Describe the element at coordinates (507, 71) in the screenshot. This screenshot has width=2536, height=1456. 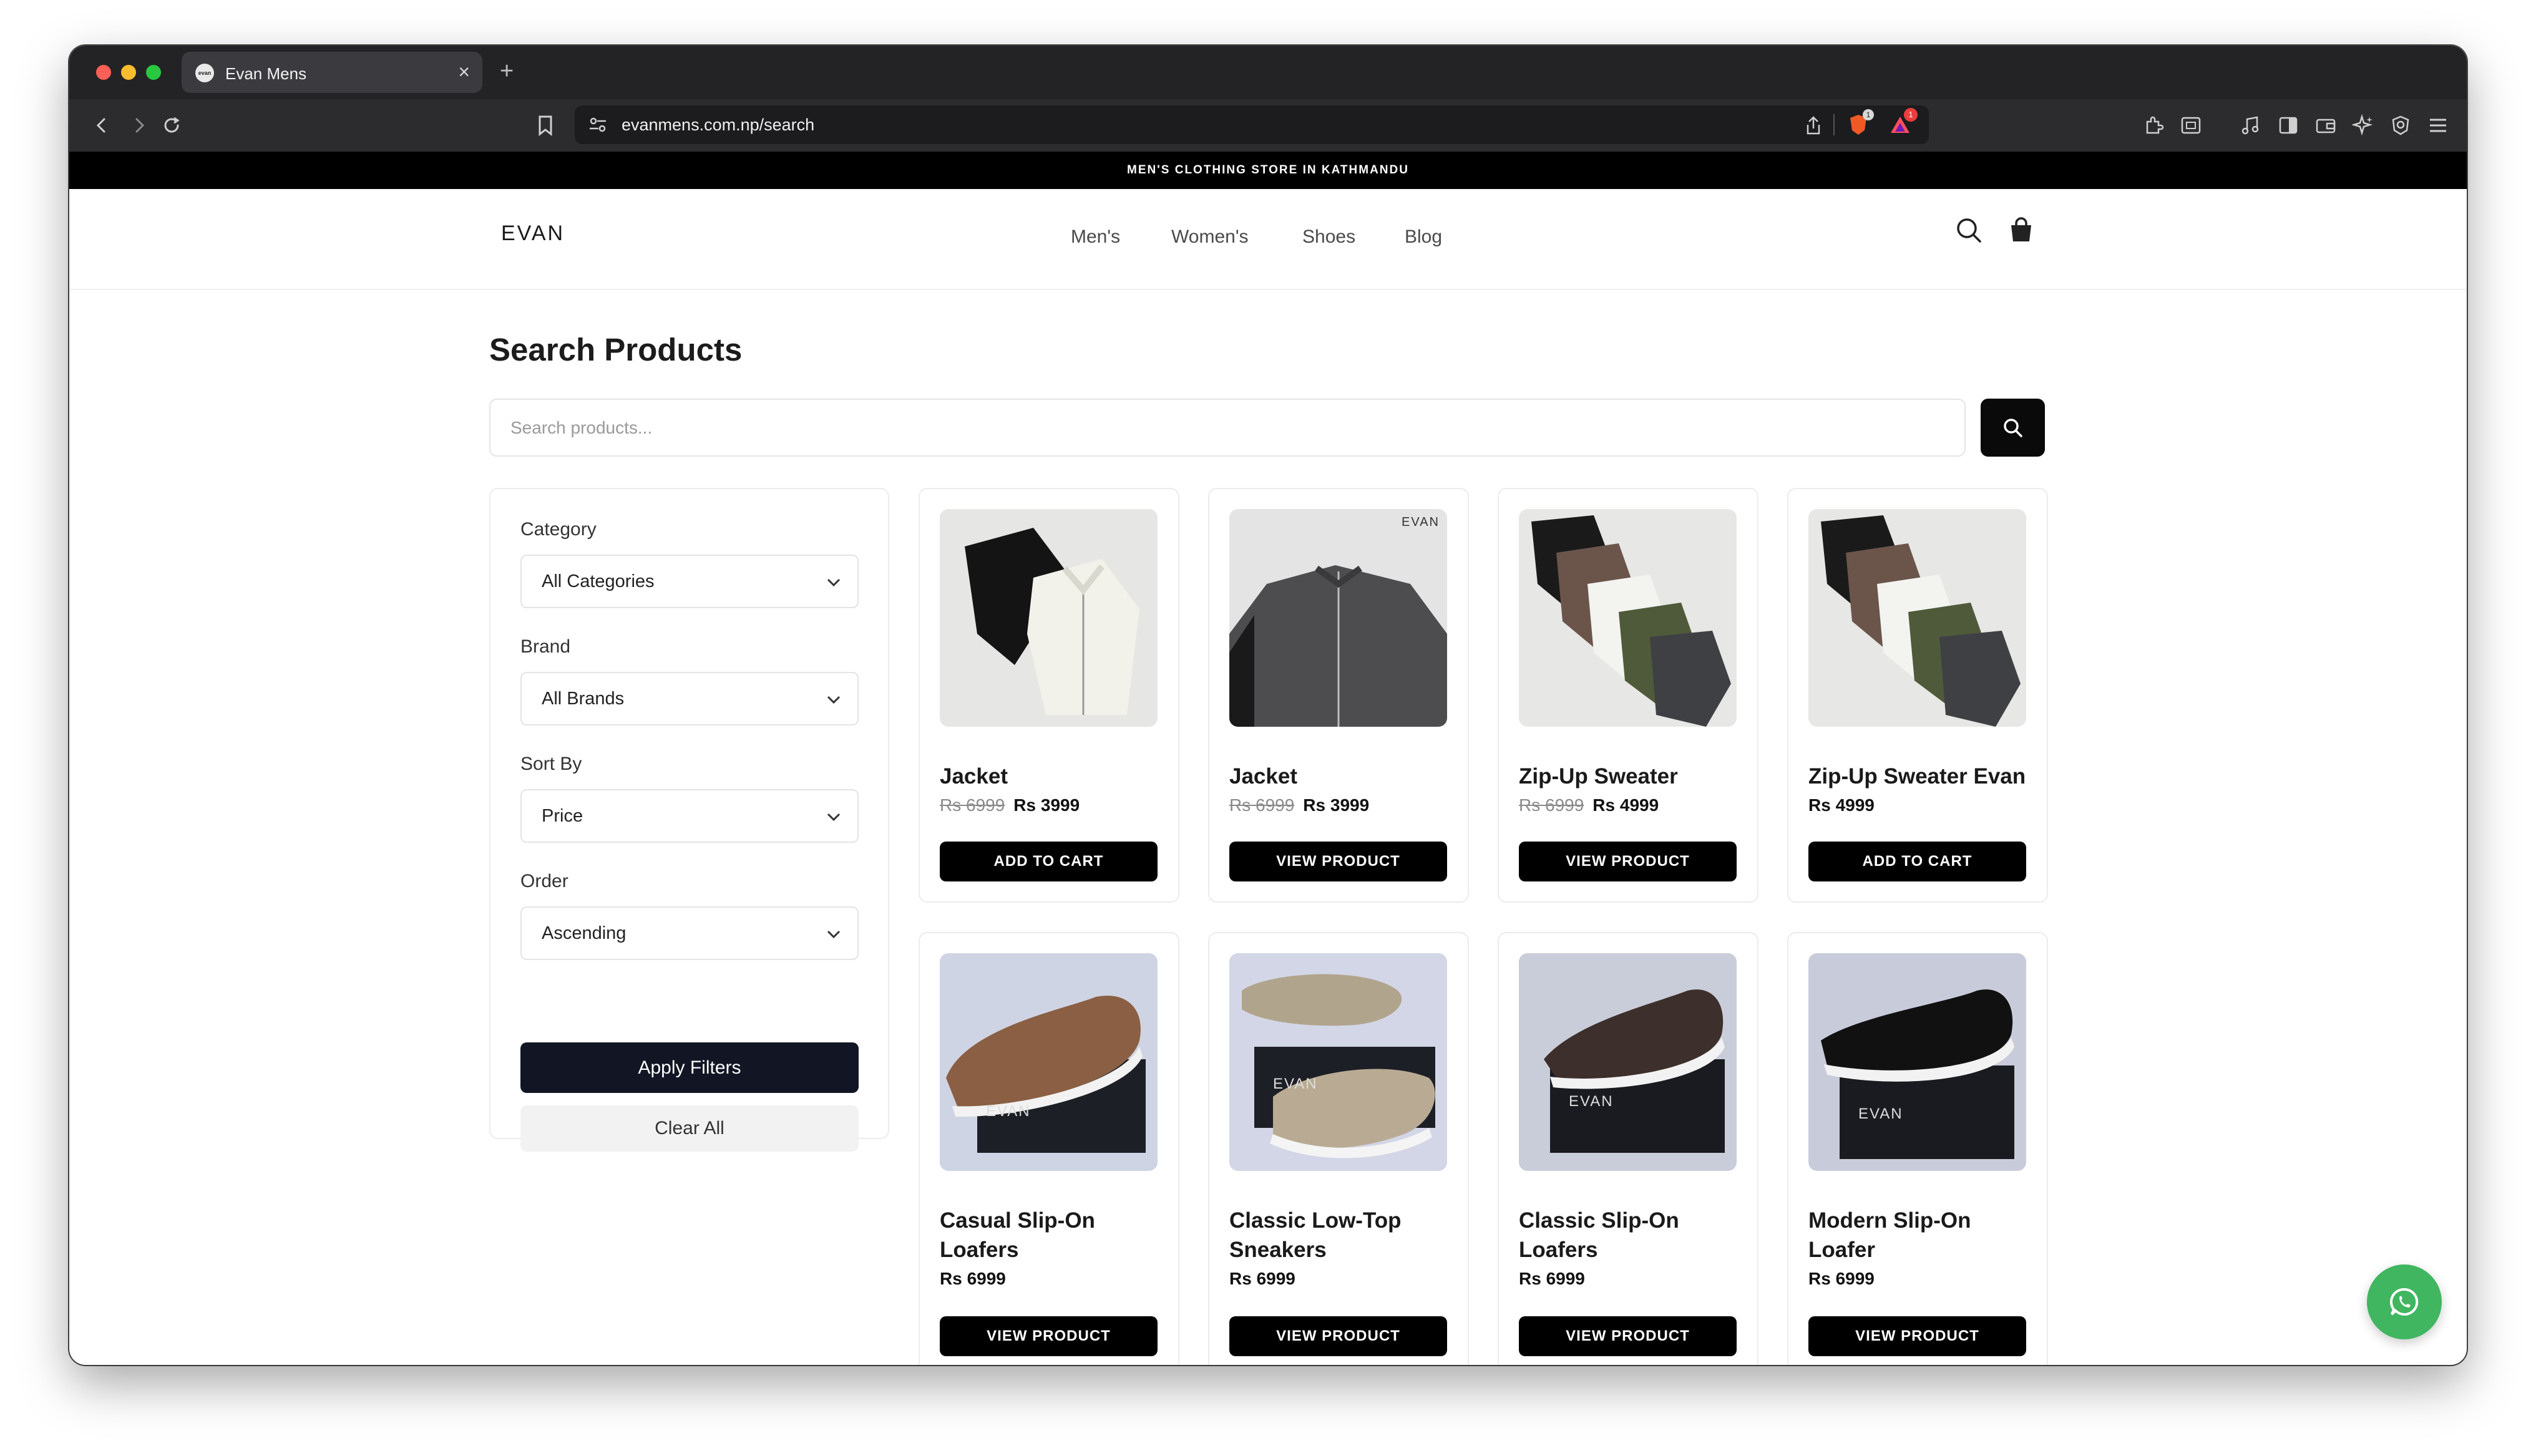
I see `new-tab-icon: +` at that location.